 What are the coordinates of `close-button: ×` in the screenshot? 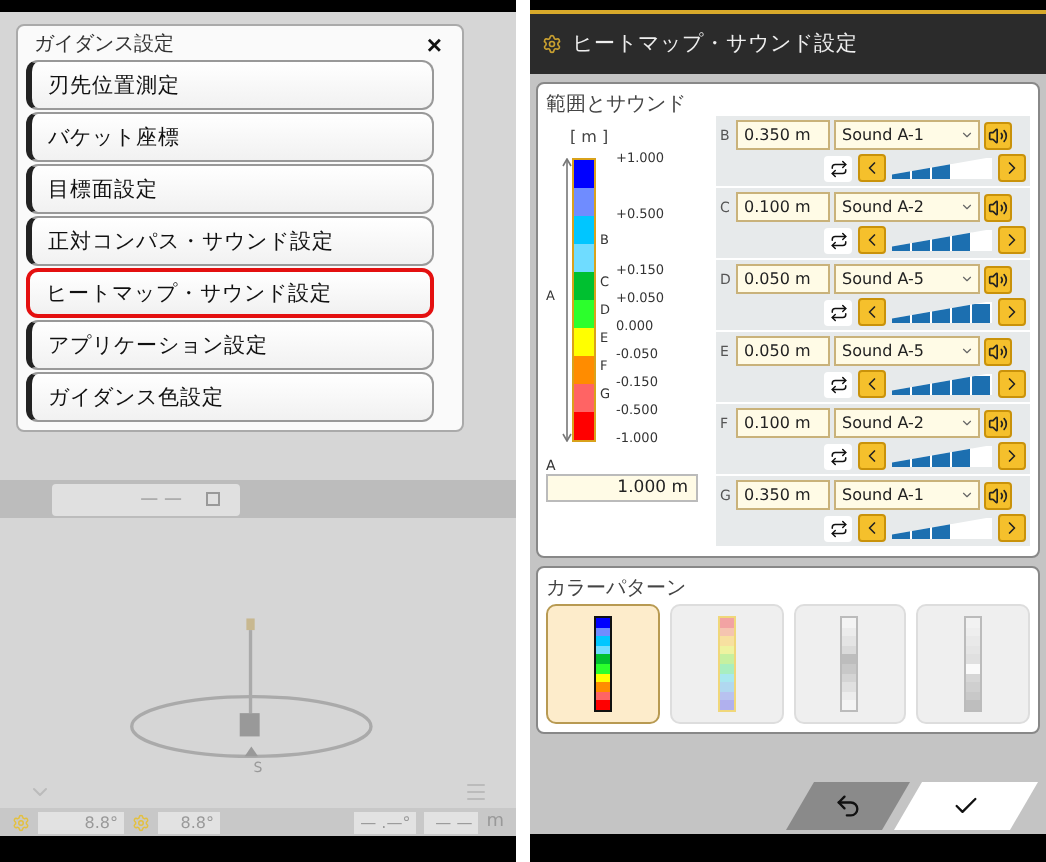 It's located at (434, 44).